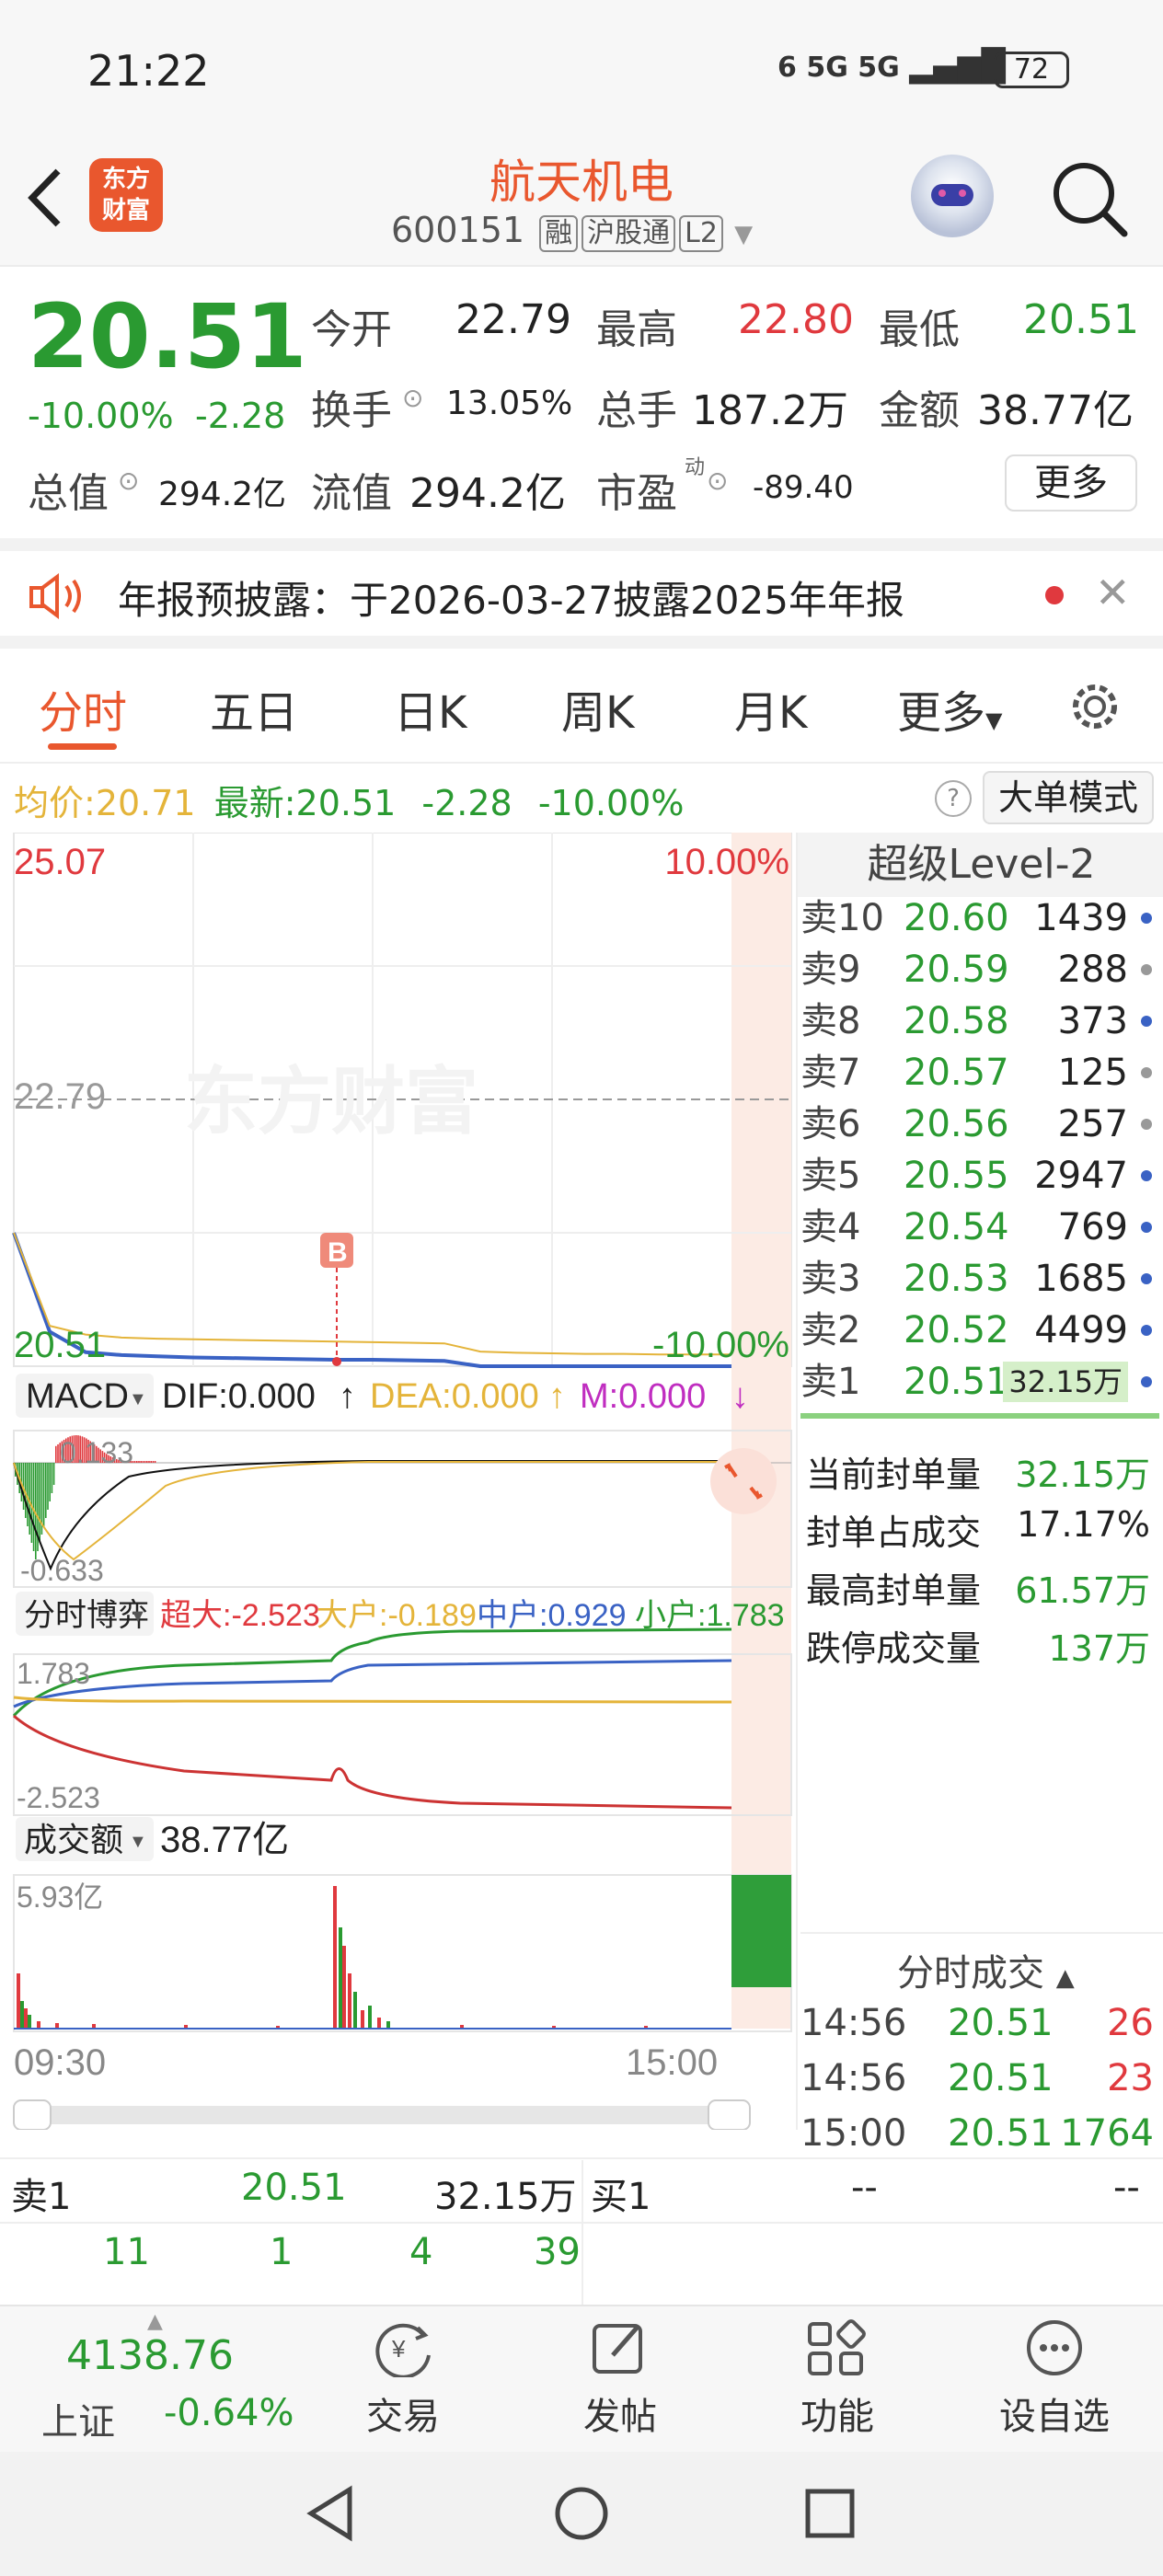  I want to click on tab-more: 更多▼, so click(950, 708).